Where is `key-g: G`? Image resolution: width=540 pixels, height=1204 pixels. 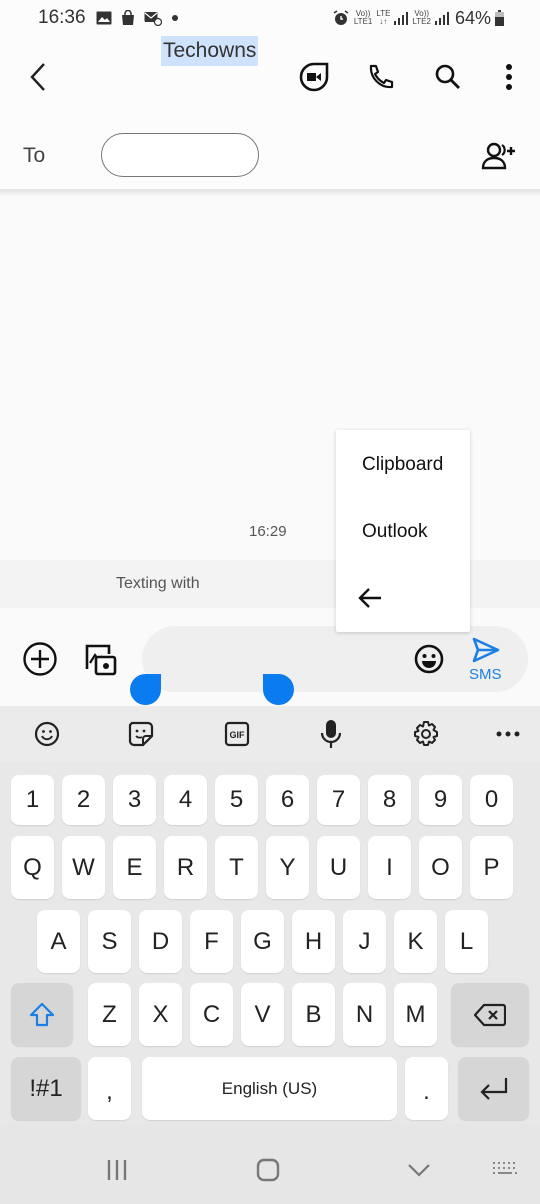 key-g: G is located at coordinates (262, 941).